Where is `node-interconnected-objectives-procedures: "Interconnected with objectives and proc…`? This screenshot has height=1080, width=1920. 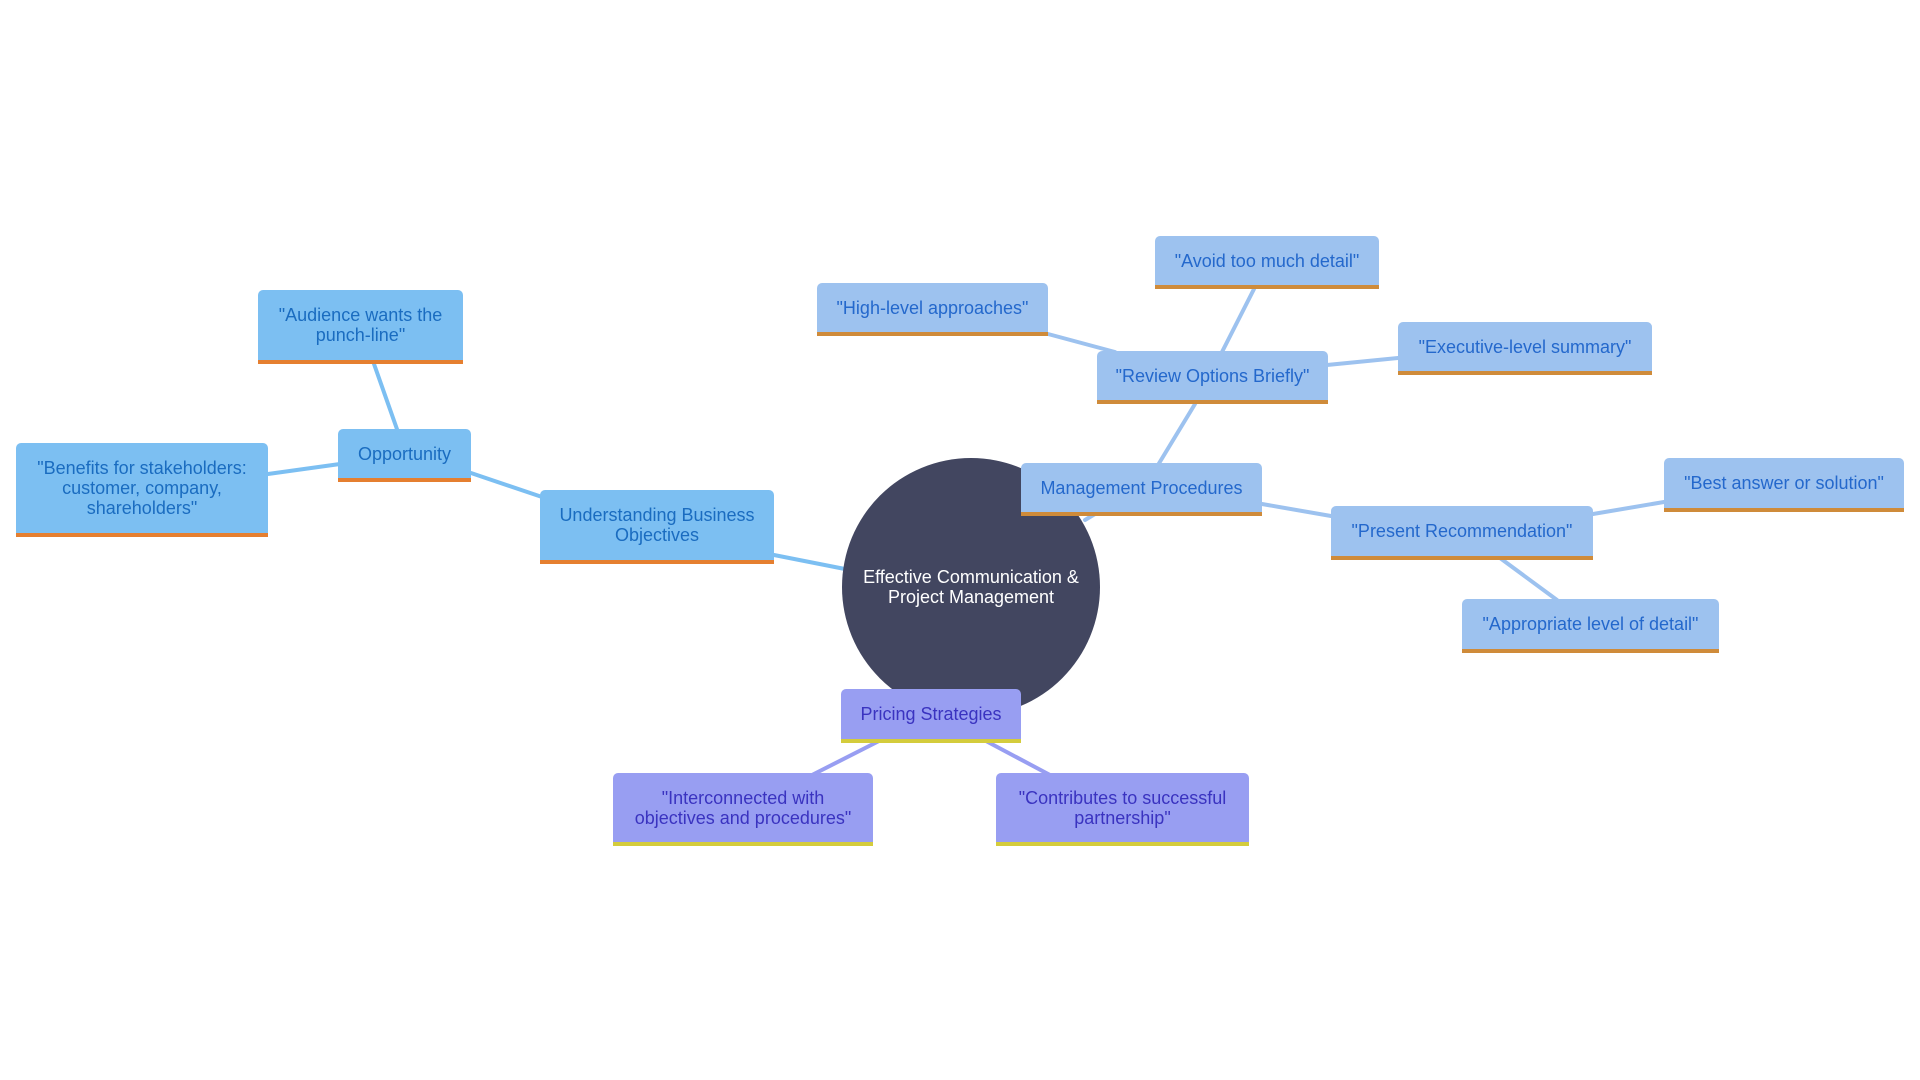 node-interconnected-objectives-procedures: "Interconnected with objectives and proc… is located at coordinates (743, 809).